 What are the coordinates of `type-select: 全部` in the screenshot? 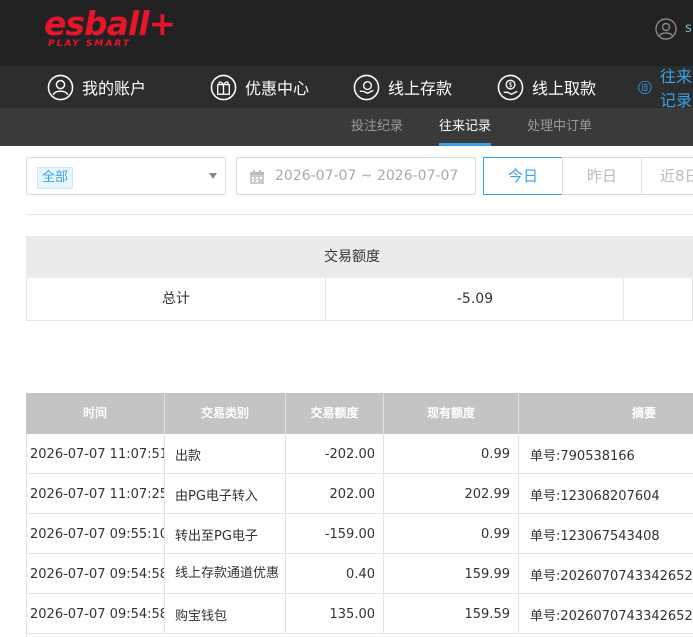 It's located at (126, 176).